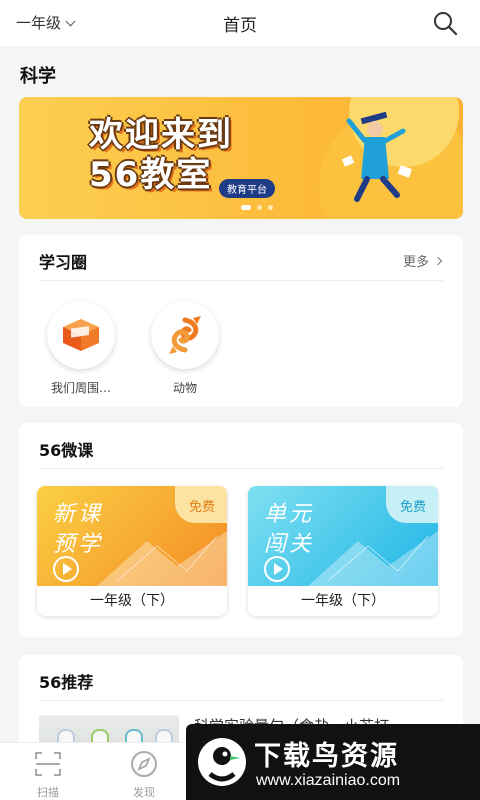 The width and height of the screenshot is (480, 800). I want to click on tile-cover: 单元 闯关 免费, so click(343, 536).